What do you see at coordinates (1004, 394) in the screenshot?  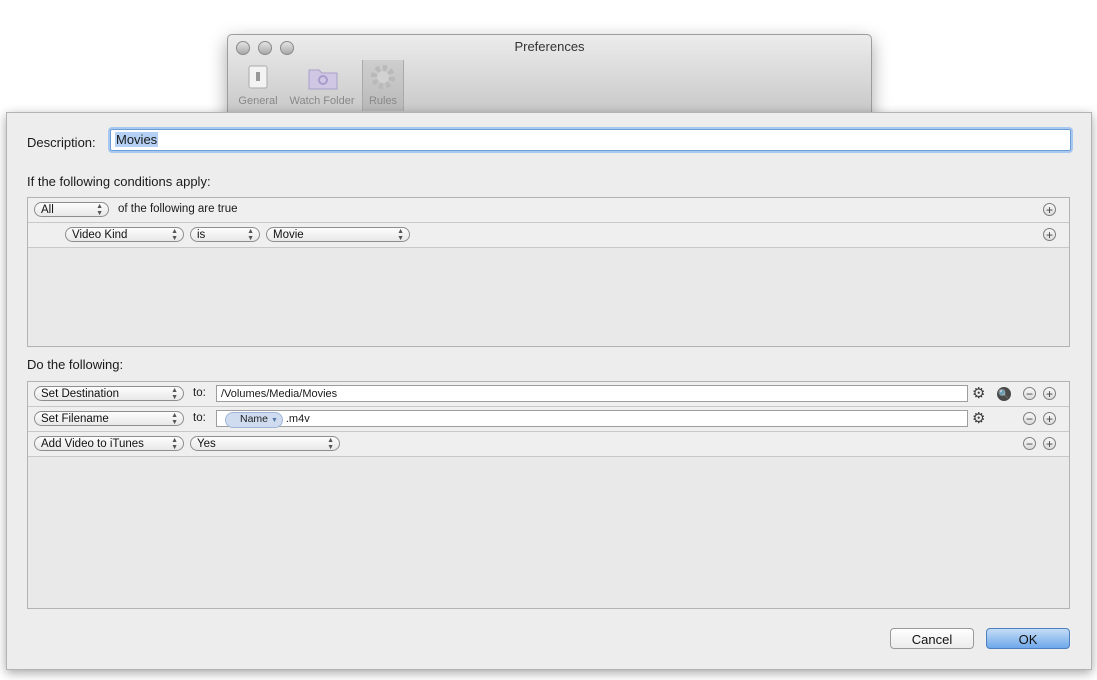 I see `reveal-magnifier-icon: 🔍` at bounding box center [1004, 394].